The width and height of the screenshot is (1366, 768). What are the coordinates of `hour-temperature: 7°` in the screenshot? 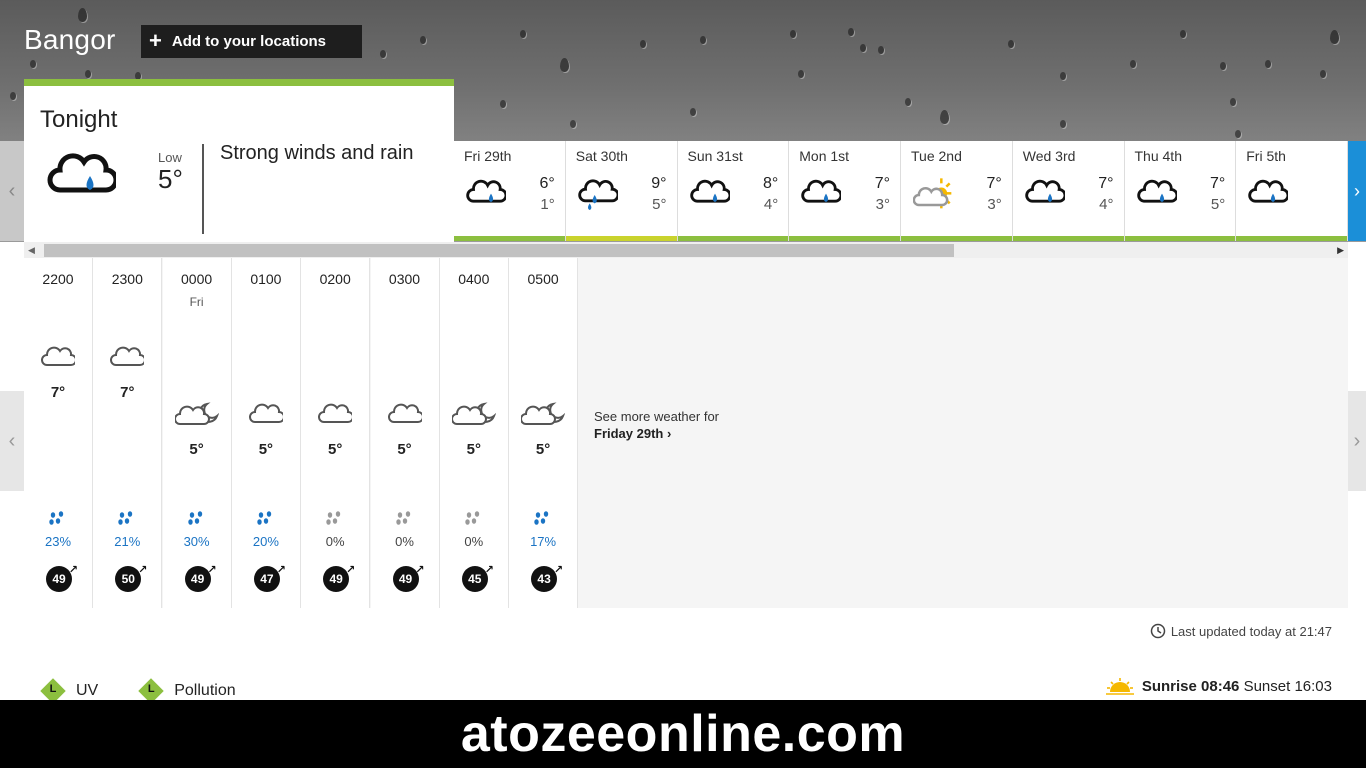 It's located at (127, 392).